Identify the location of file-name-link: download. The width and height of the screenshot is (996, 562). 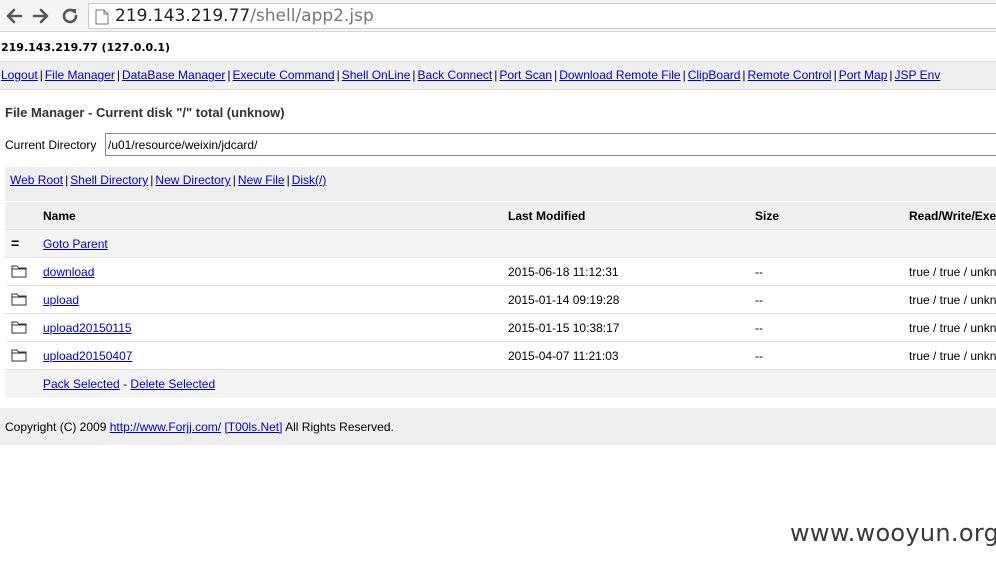
(68, 272).